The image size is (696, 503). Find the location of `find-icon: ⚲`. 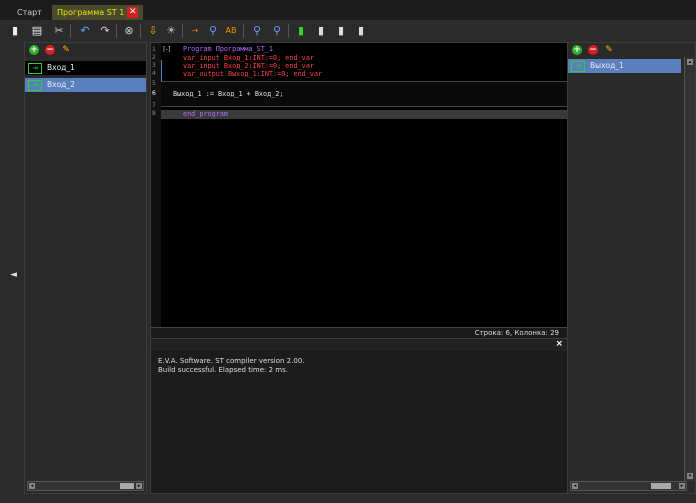

find-icon: ⚲ is located at coordinates (213, 31).